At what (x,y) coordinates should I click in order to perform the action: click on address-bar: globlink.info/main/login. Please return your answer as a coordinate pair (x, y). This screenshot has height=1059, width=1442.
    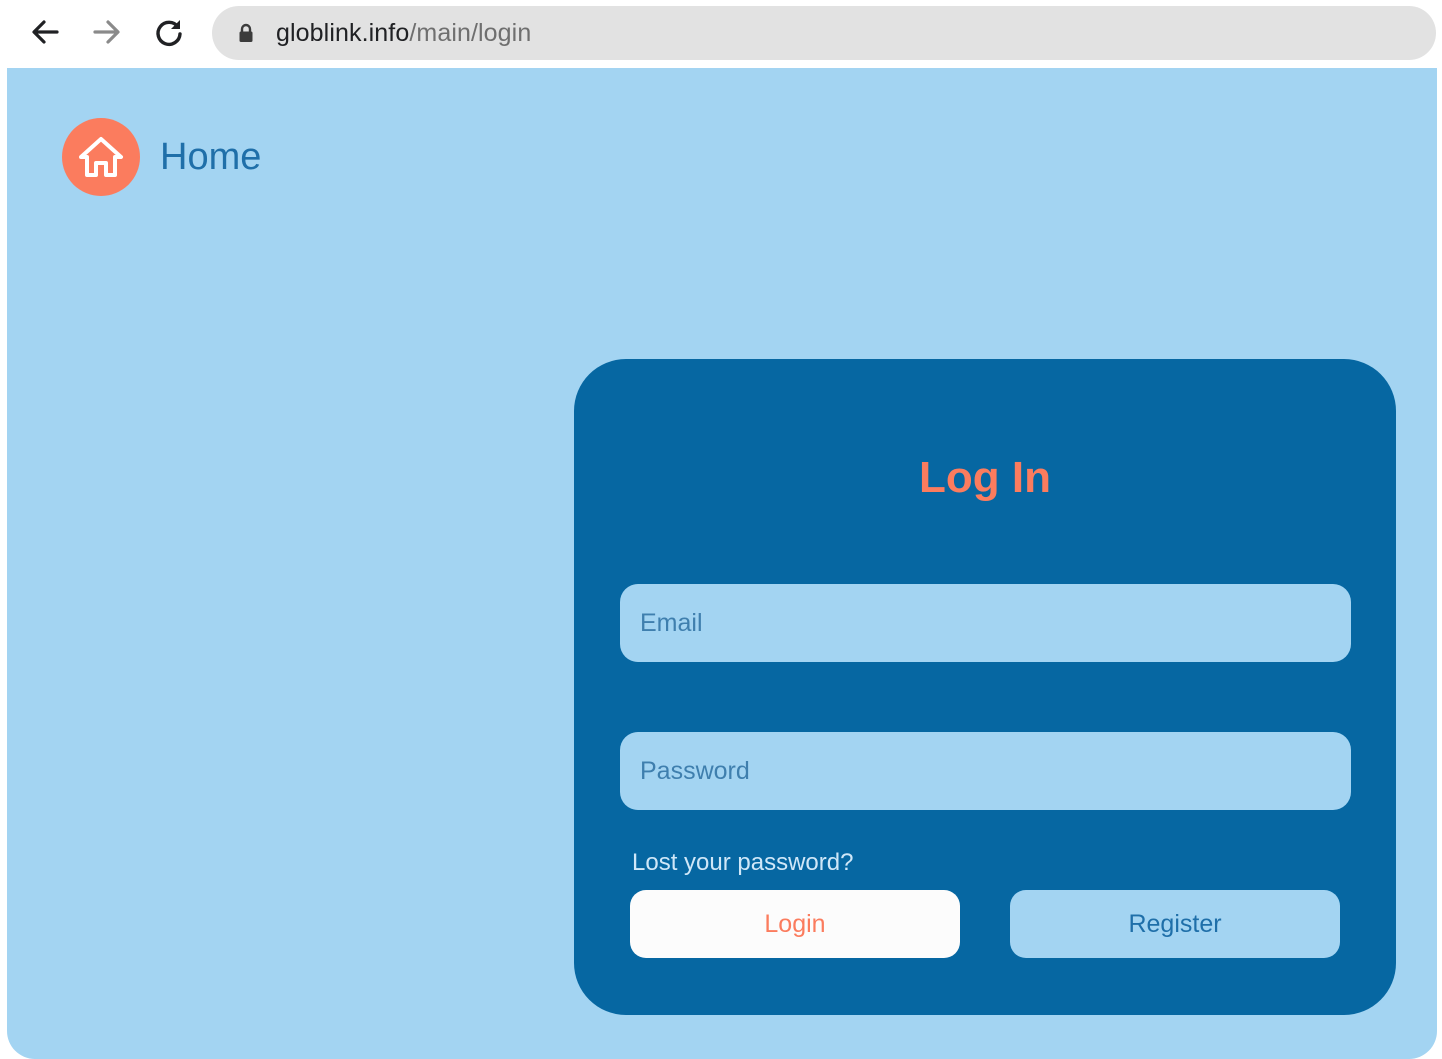
    Looking at the image, I should click on (824, 33).